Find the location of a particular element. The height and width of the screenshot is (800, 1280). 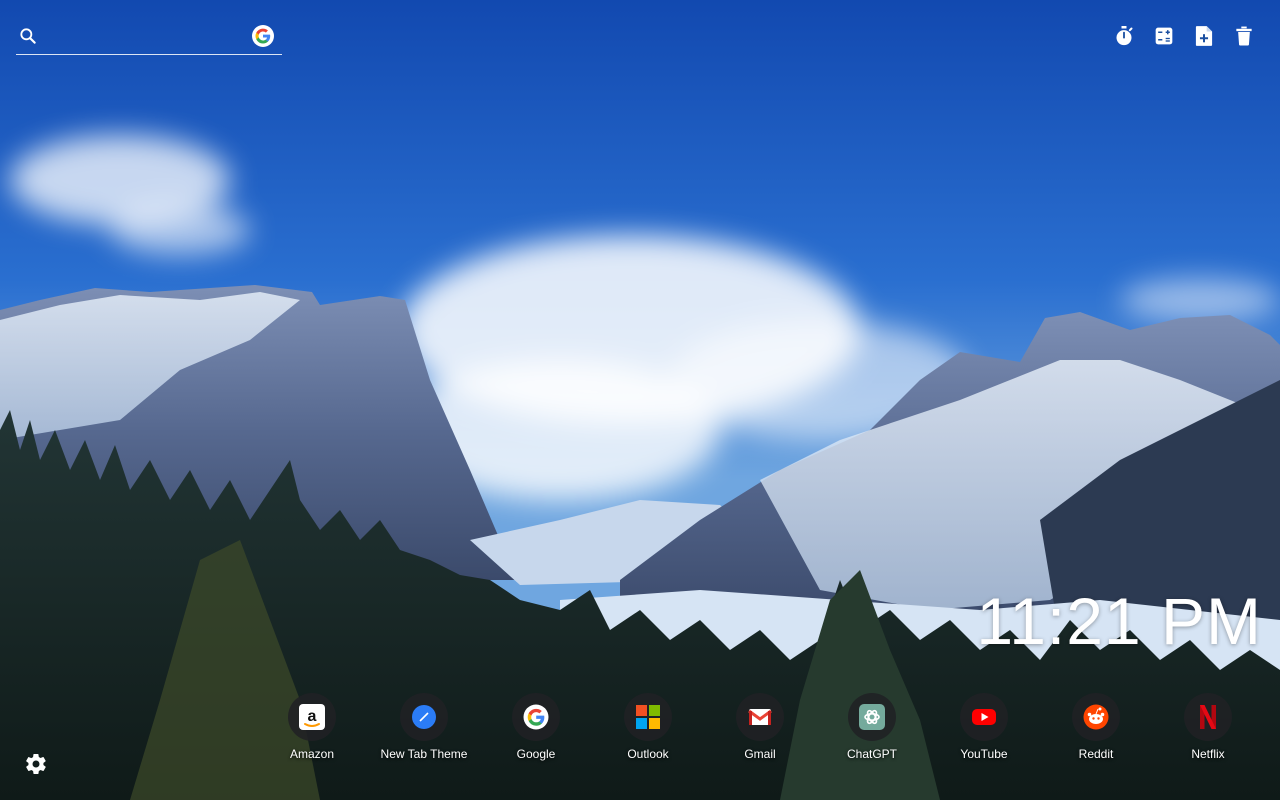

shortcut-icon-bg: a is located at coordinates (312, 717).